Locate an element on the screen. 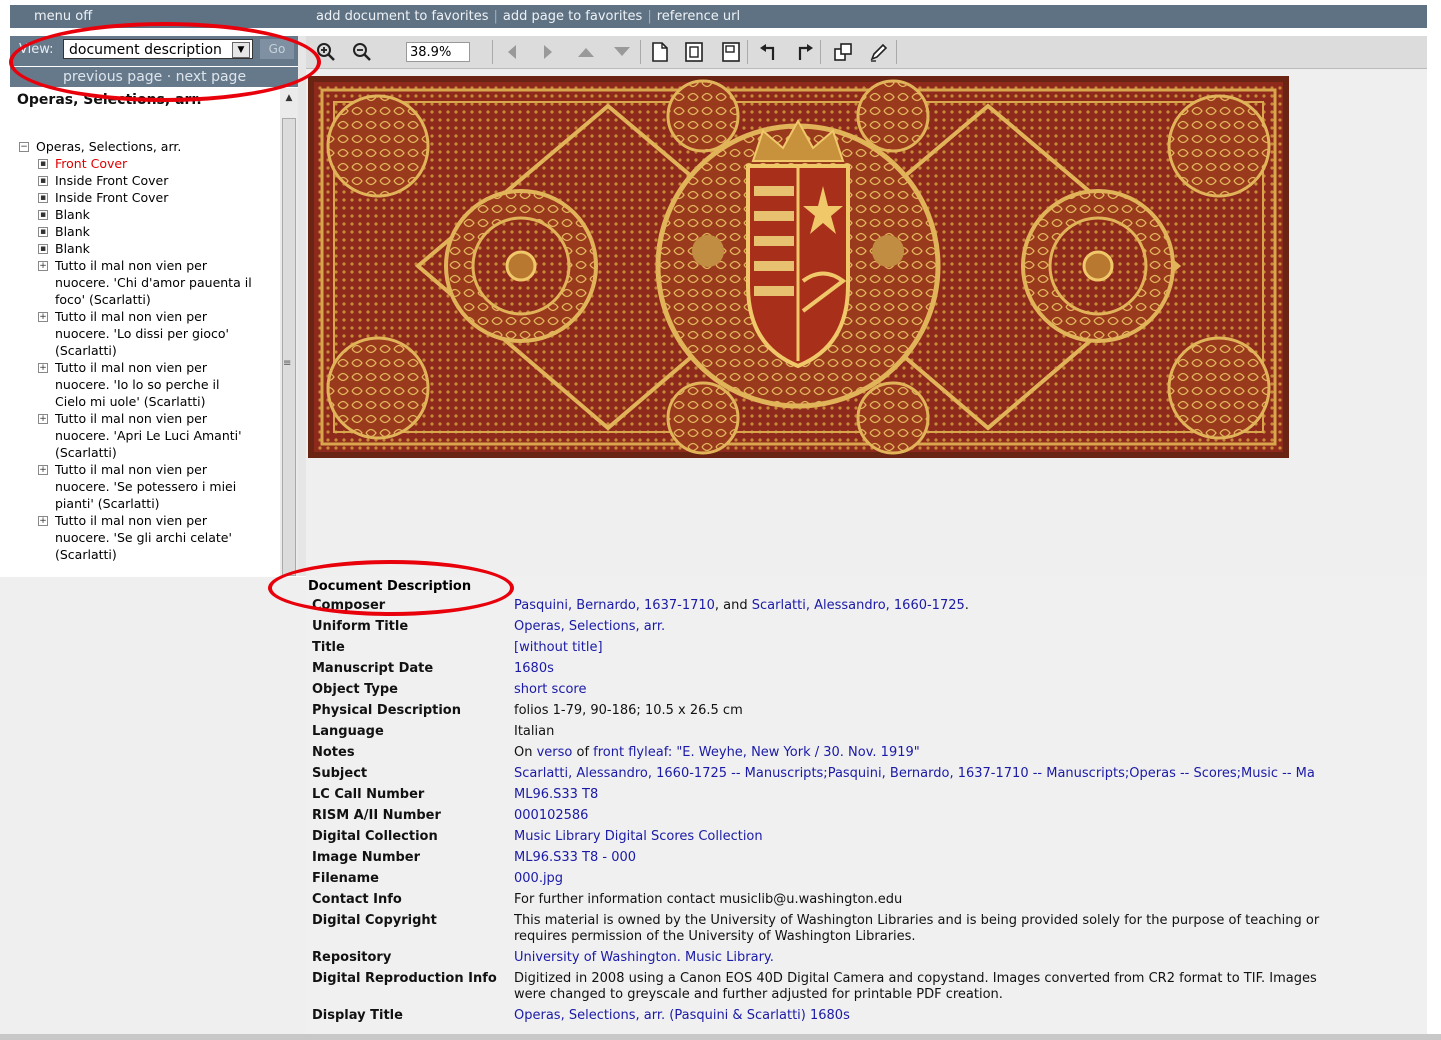 Image resolution: width=1441 pixels, height=1040 pixels. field-value-link: ML96.S33 T8 is located at coordinates (556, 794).